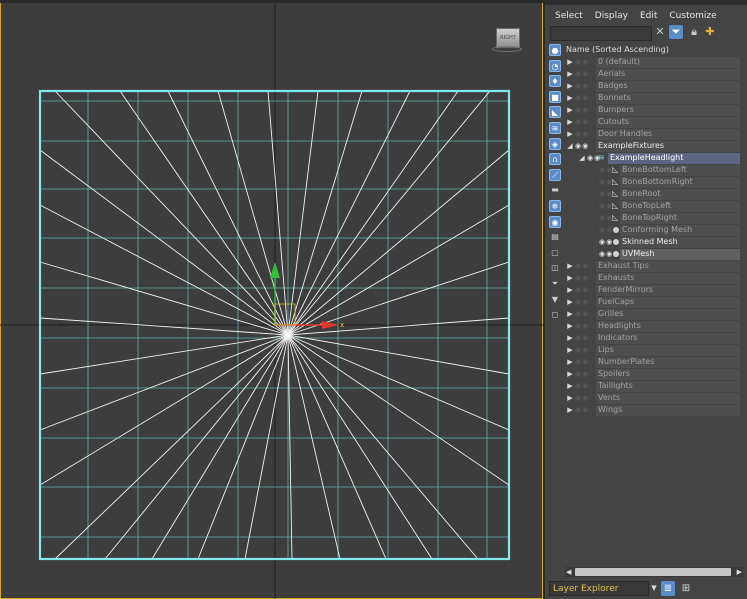 The width and height of the screenshot is (747, 599). What do you see at coordinates (654, 410) in the screenshot?
I see `tree-row: ▶ ◉◉ Wings` at bounding box center [654, 410].